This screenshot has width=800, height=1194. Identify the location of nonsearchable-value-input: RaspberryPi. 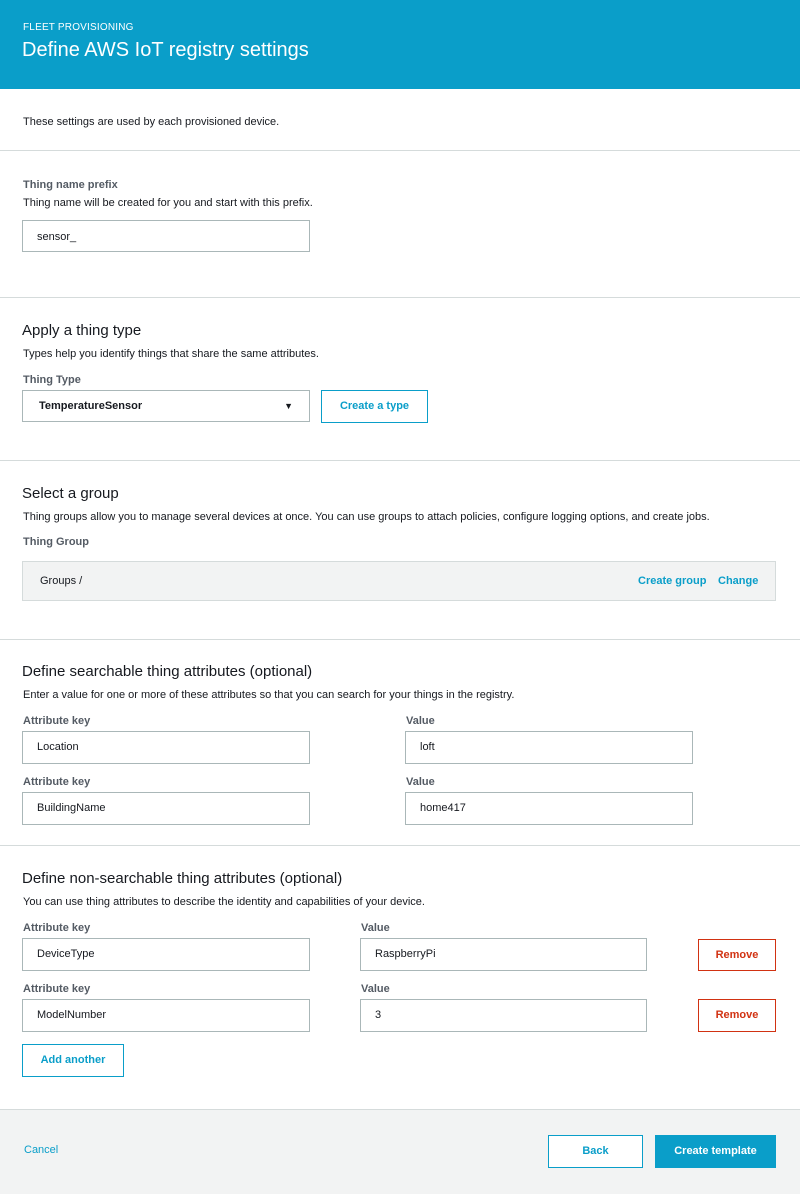
(503, 954).